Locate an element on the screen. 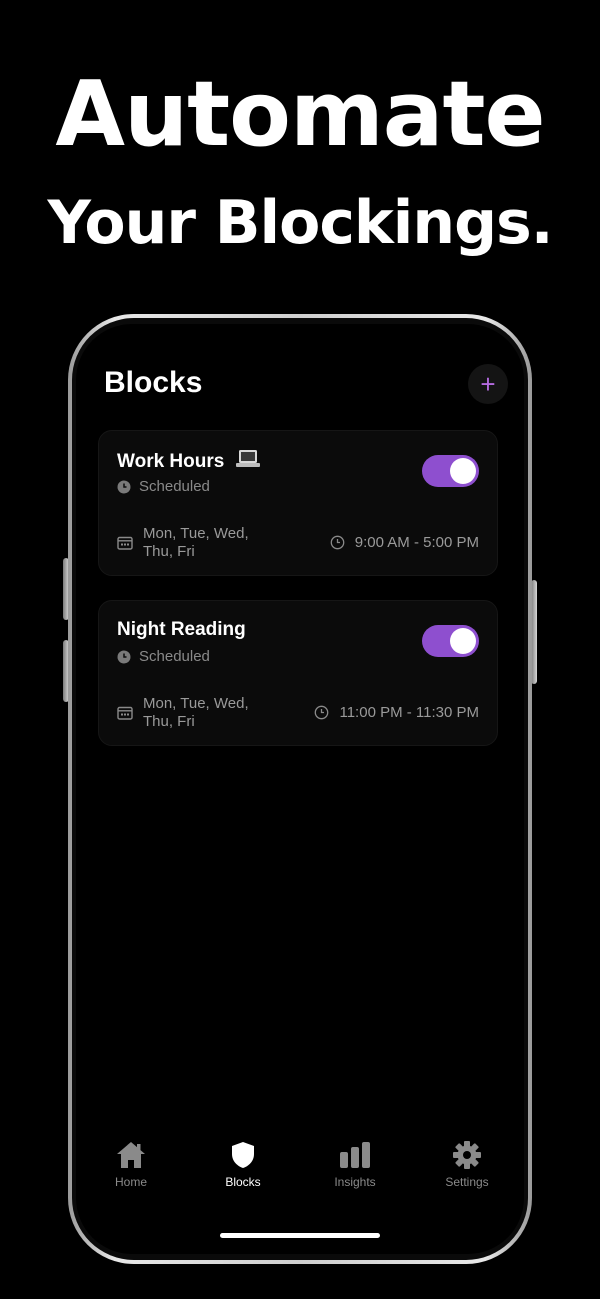  gear-icon is located at coordinates (467, 1155).